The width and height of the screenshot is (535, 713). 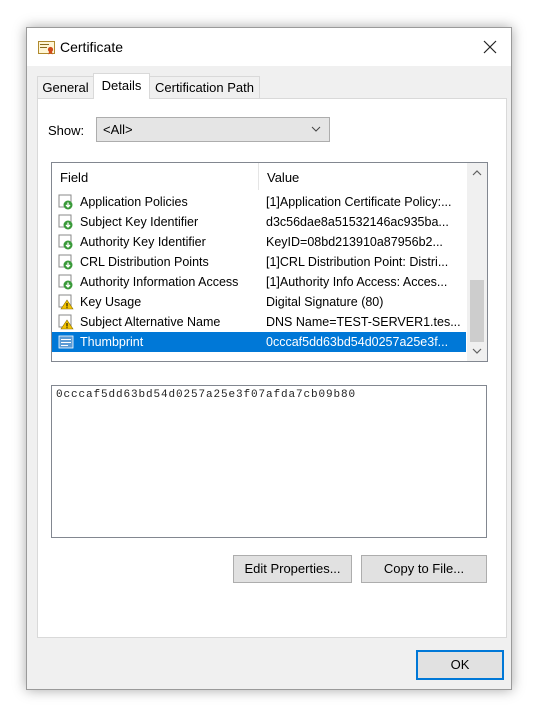 I want to click on dialog-title: Certificate, so click(x=92, y=47).